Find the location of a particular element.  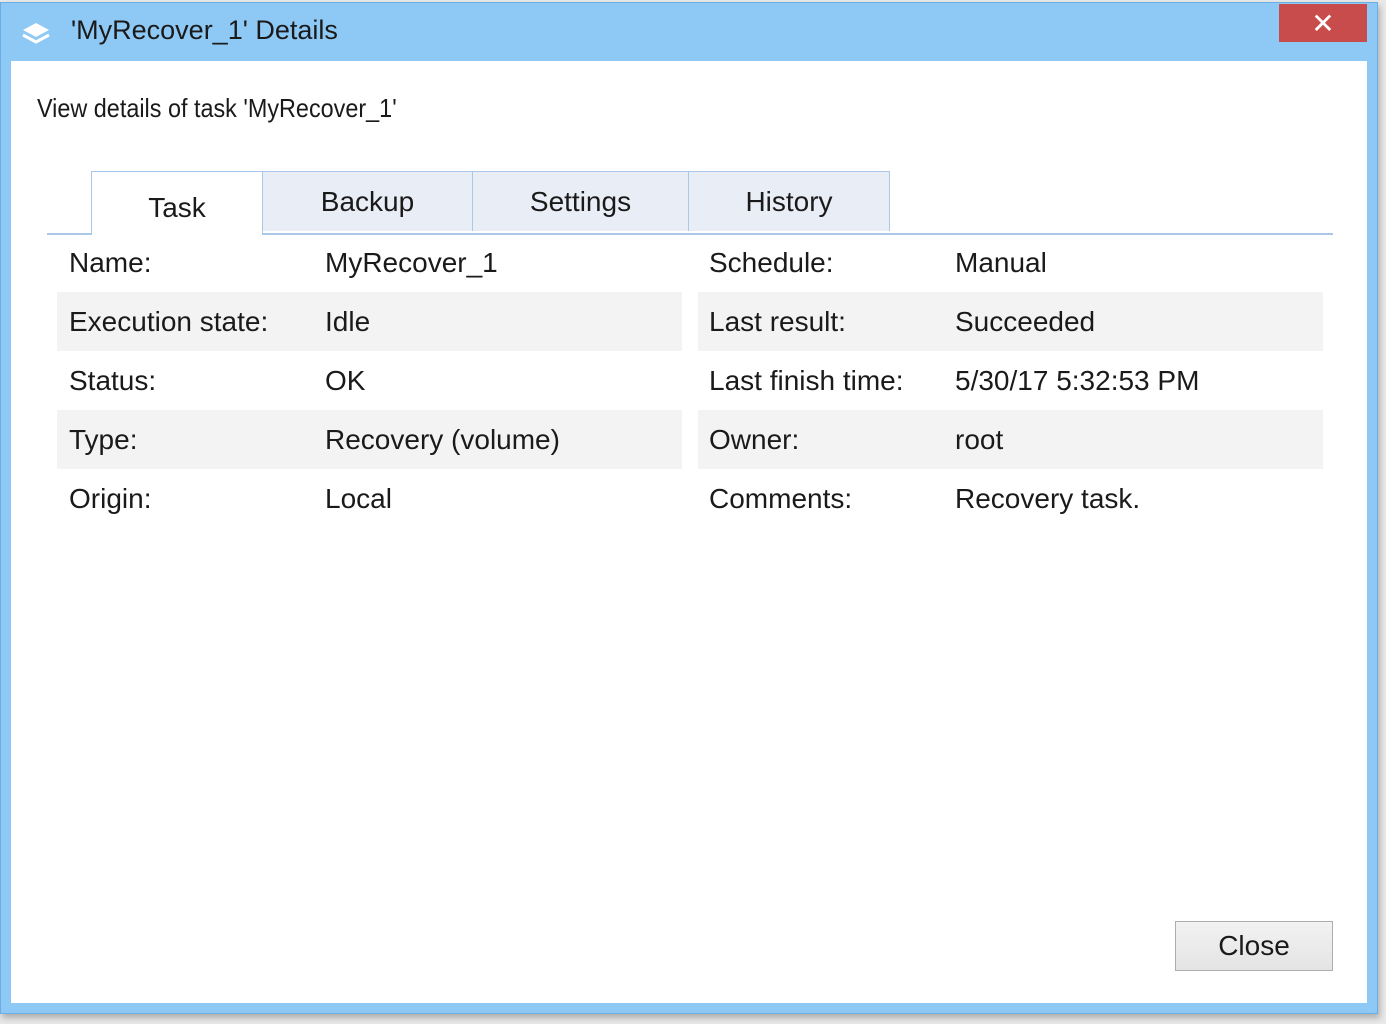

details-row-name: Name: MyRecover_1 Schedule: Manual is located at coordinates (690, 262).